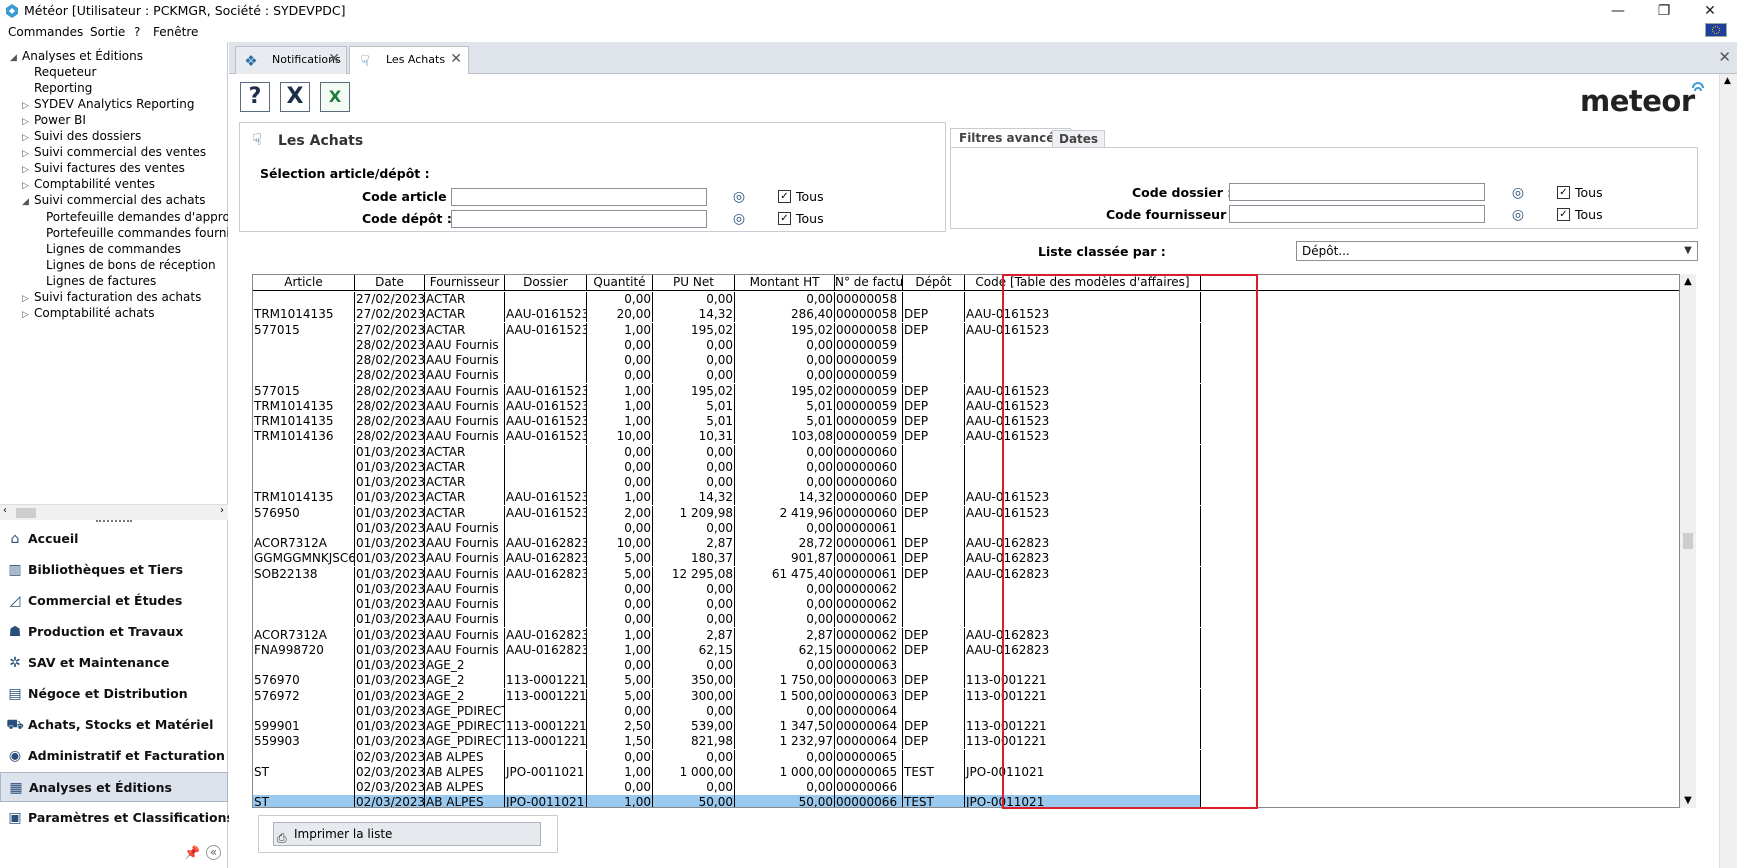  I want to click on pin-icon: 📌, so click(192, 853).